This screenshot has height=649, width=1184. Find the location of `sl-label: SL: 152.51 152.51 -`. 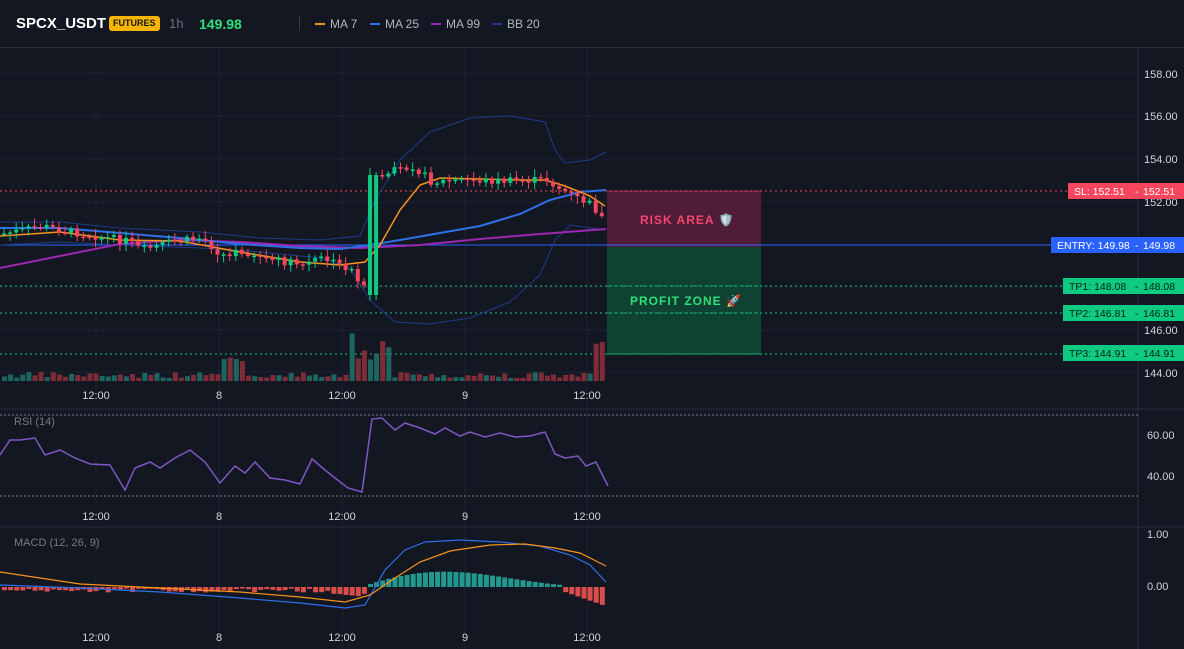

sl-label: SL: 152.51 152.51 - is located at coordinates (1126, 191).